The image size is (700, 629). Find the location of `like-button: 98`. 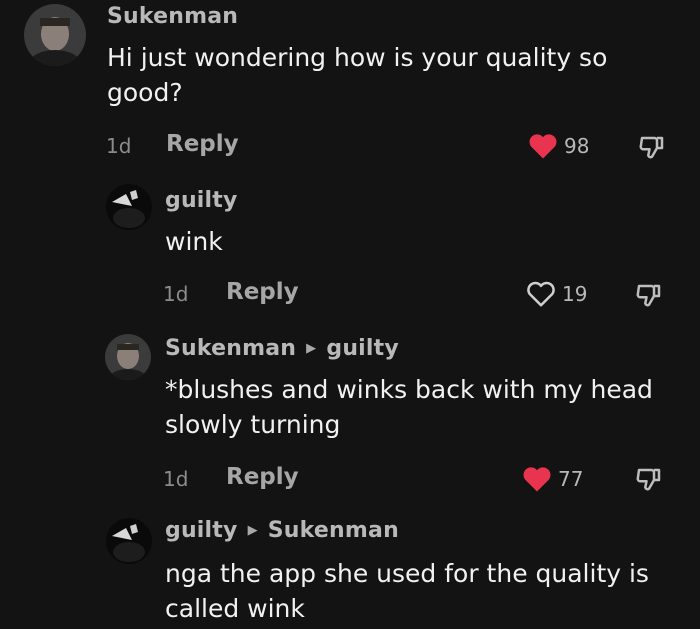

like-button: 98 is located at coordinates (558, 146).